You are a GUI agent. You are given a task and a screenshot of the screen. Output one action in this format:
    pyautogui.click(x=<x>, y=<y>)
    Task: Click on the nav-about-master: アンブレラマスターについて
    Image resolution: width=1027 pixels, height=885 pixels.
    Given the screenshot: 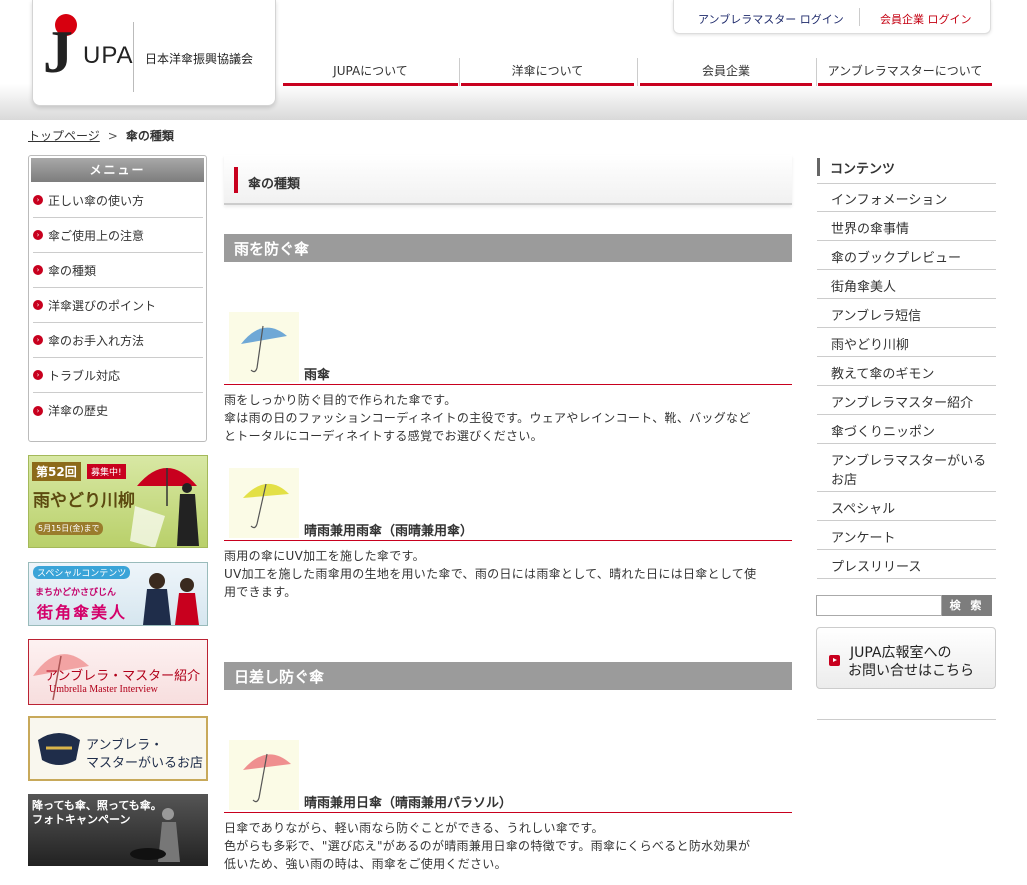 What is the action you would take?
    pyautogui.click(x=905, y=72)
    